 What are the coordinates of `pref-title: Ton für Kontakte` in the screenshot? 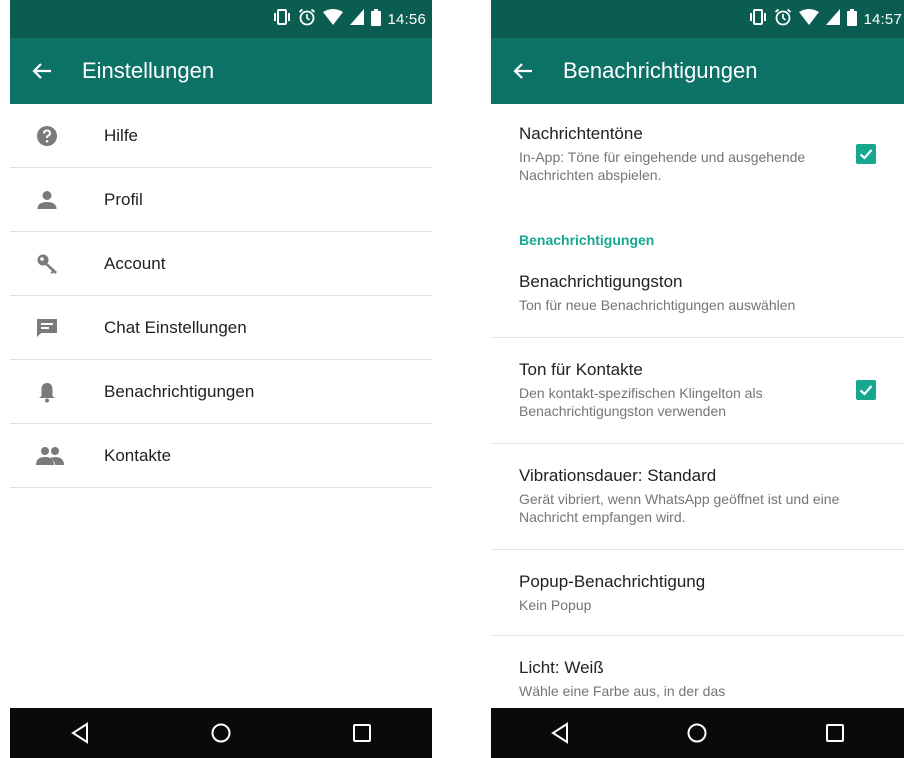 It's located at (581, 369).